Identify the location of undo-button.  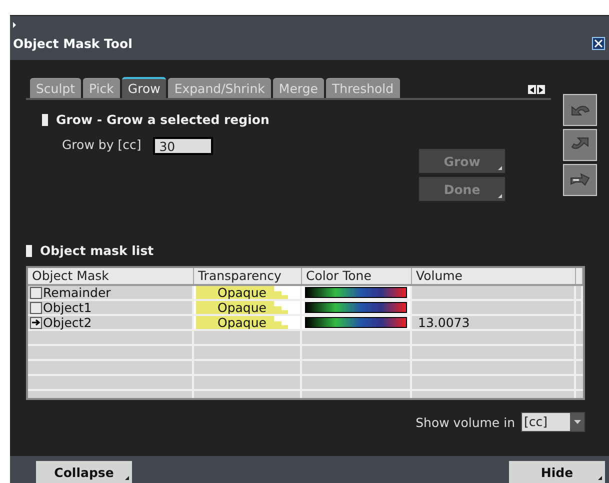
(580, 110).